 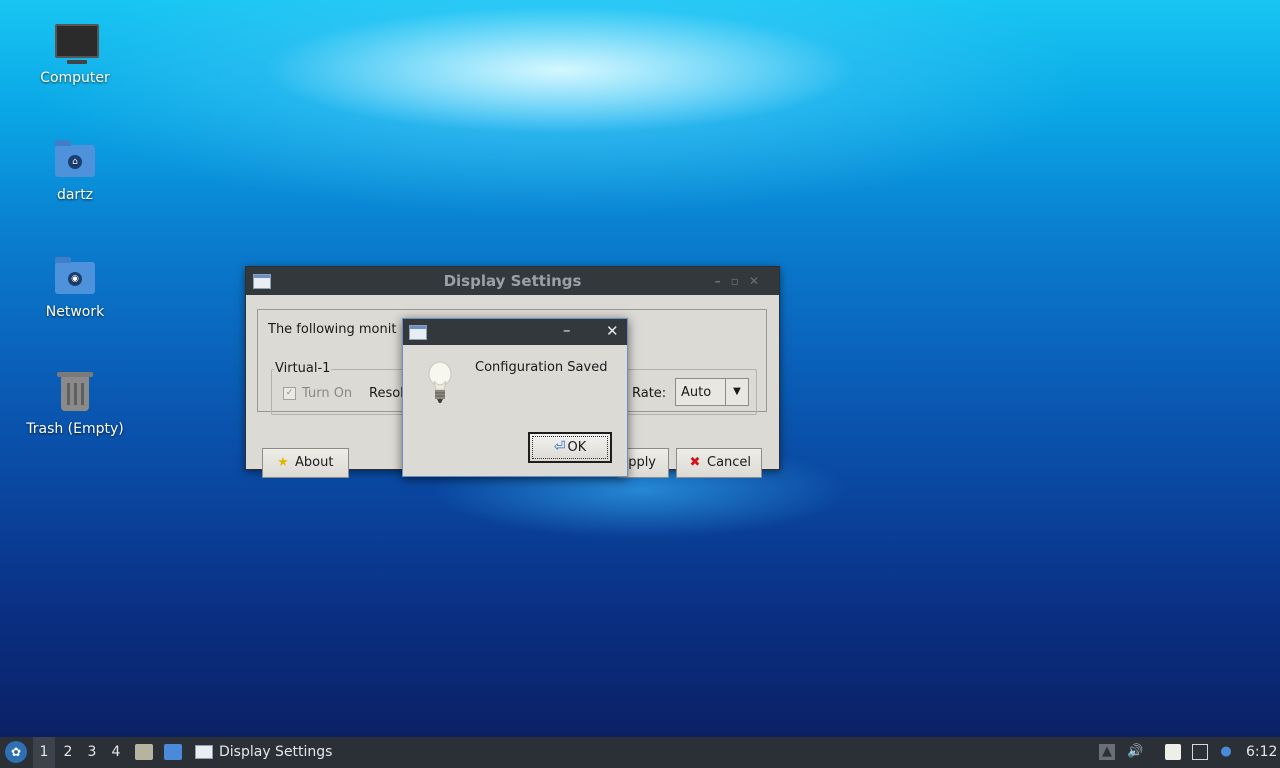 What do you see at coordinates (75, 78) in the screenshot?
I see `desktop-icon-label: Computer` at bounding box center [75, 78].